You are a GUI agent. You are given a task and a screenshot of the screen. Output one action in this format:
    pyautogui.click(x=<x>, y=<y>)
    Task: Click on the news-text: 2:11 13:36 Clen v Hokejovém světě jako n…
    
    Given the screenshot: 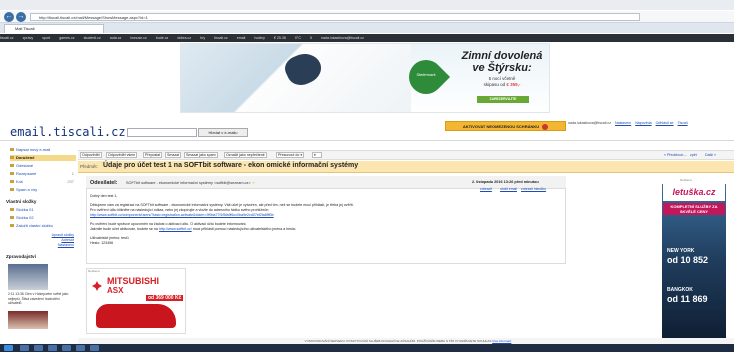 What is the action you would take?
    pyautogui.click(x=39, y=299)
    